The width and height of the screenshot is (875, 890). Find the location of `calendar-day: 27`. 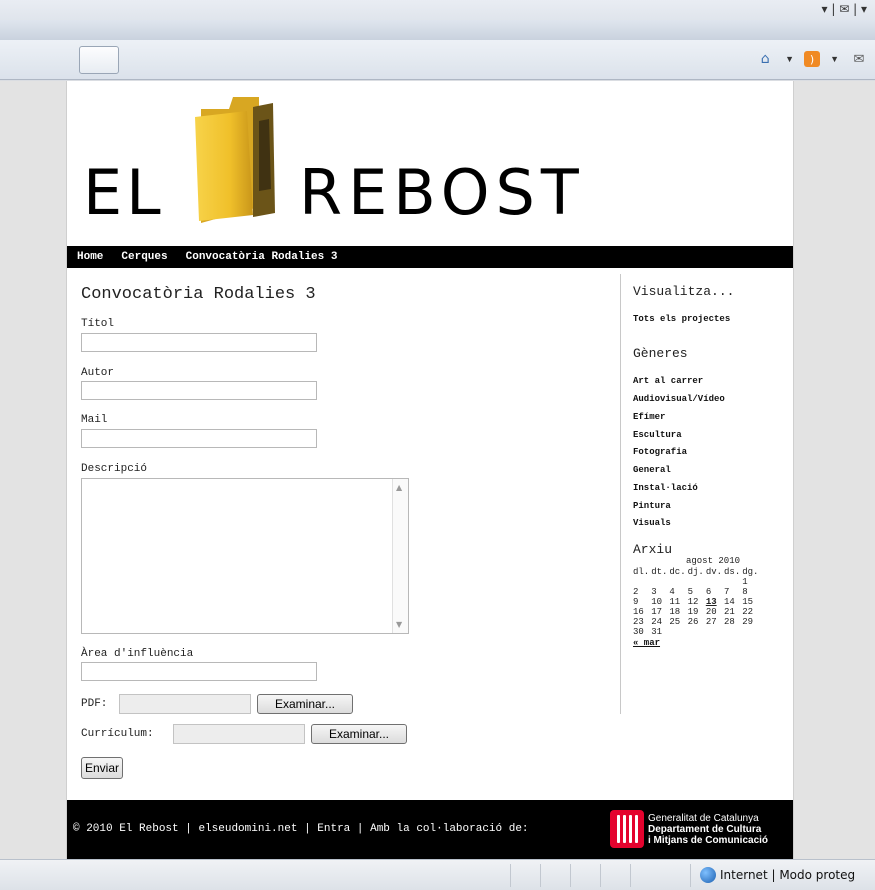

calendar-day: 27 is located at coordinates (715, 622).